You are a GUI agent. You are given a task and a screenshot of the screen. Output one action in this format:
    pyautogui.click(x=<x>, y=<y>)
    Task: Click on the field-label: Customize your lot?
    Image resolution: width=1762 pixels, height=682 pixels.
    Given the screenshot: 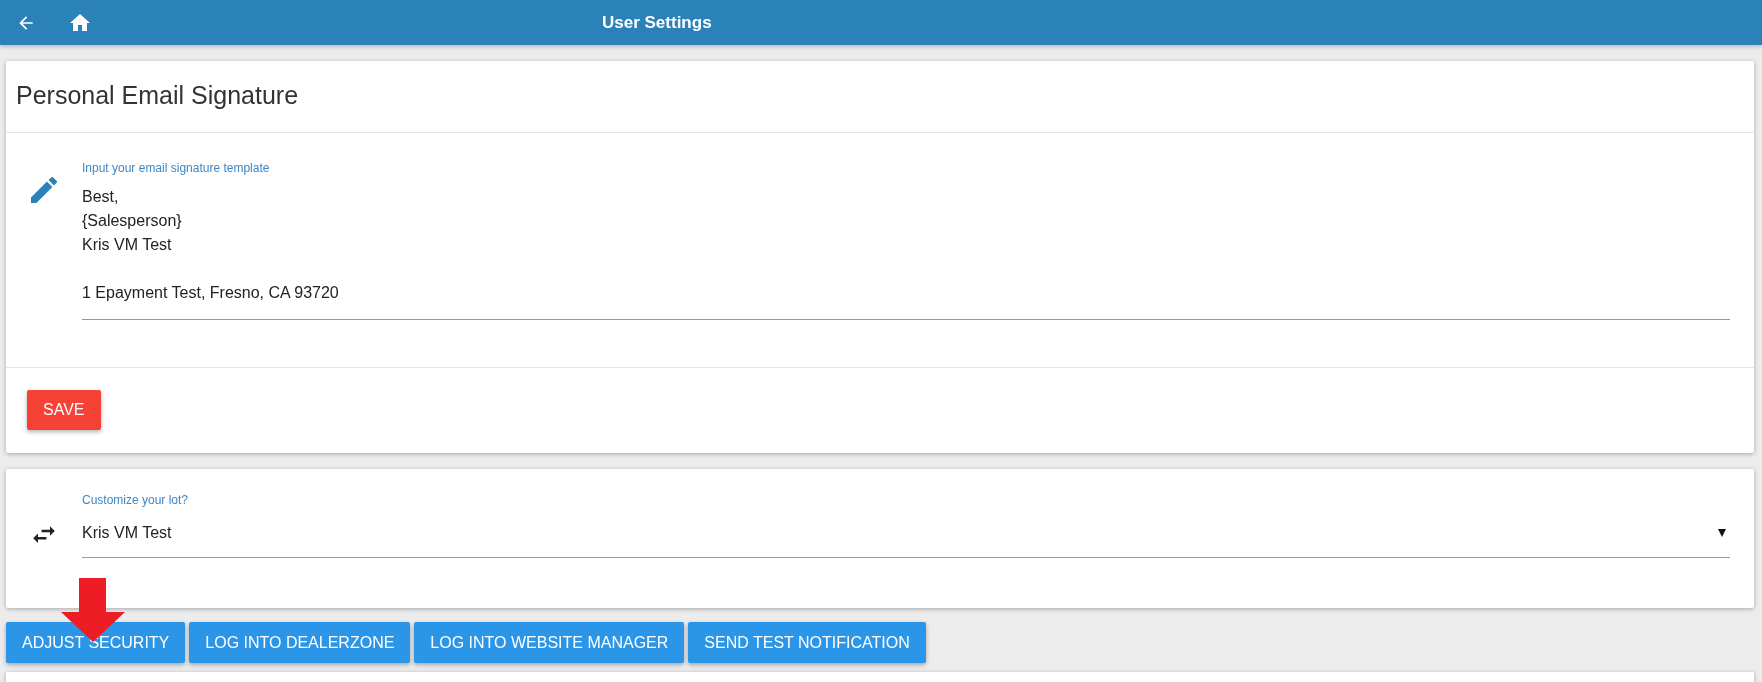 What is the action you would take?
    pyautogui.click(x=136, y=500)
    